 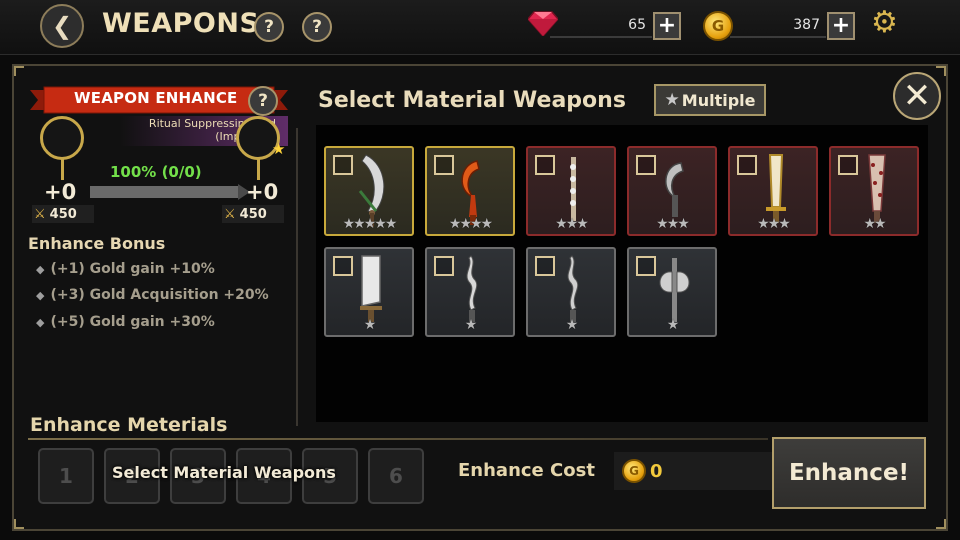 I want to click on star-badge-icon: ★, so click(x=279, y=149).